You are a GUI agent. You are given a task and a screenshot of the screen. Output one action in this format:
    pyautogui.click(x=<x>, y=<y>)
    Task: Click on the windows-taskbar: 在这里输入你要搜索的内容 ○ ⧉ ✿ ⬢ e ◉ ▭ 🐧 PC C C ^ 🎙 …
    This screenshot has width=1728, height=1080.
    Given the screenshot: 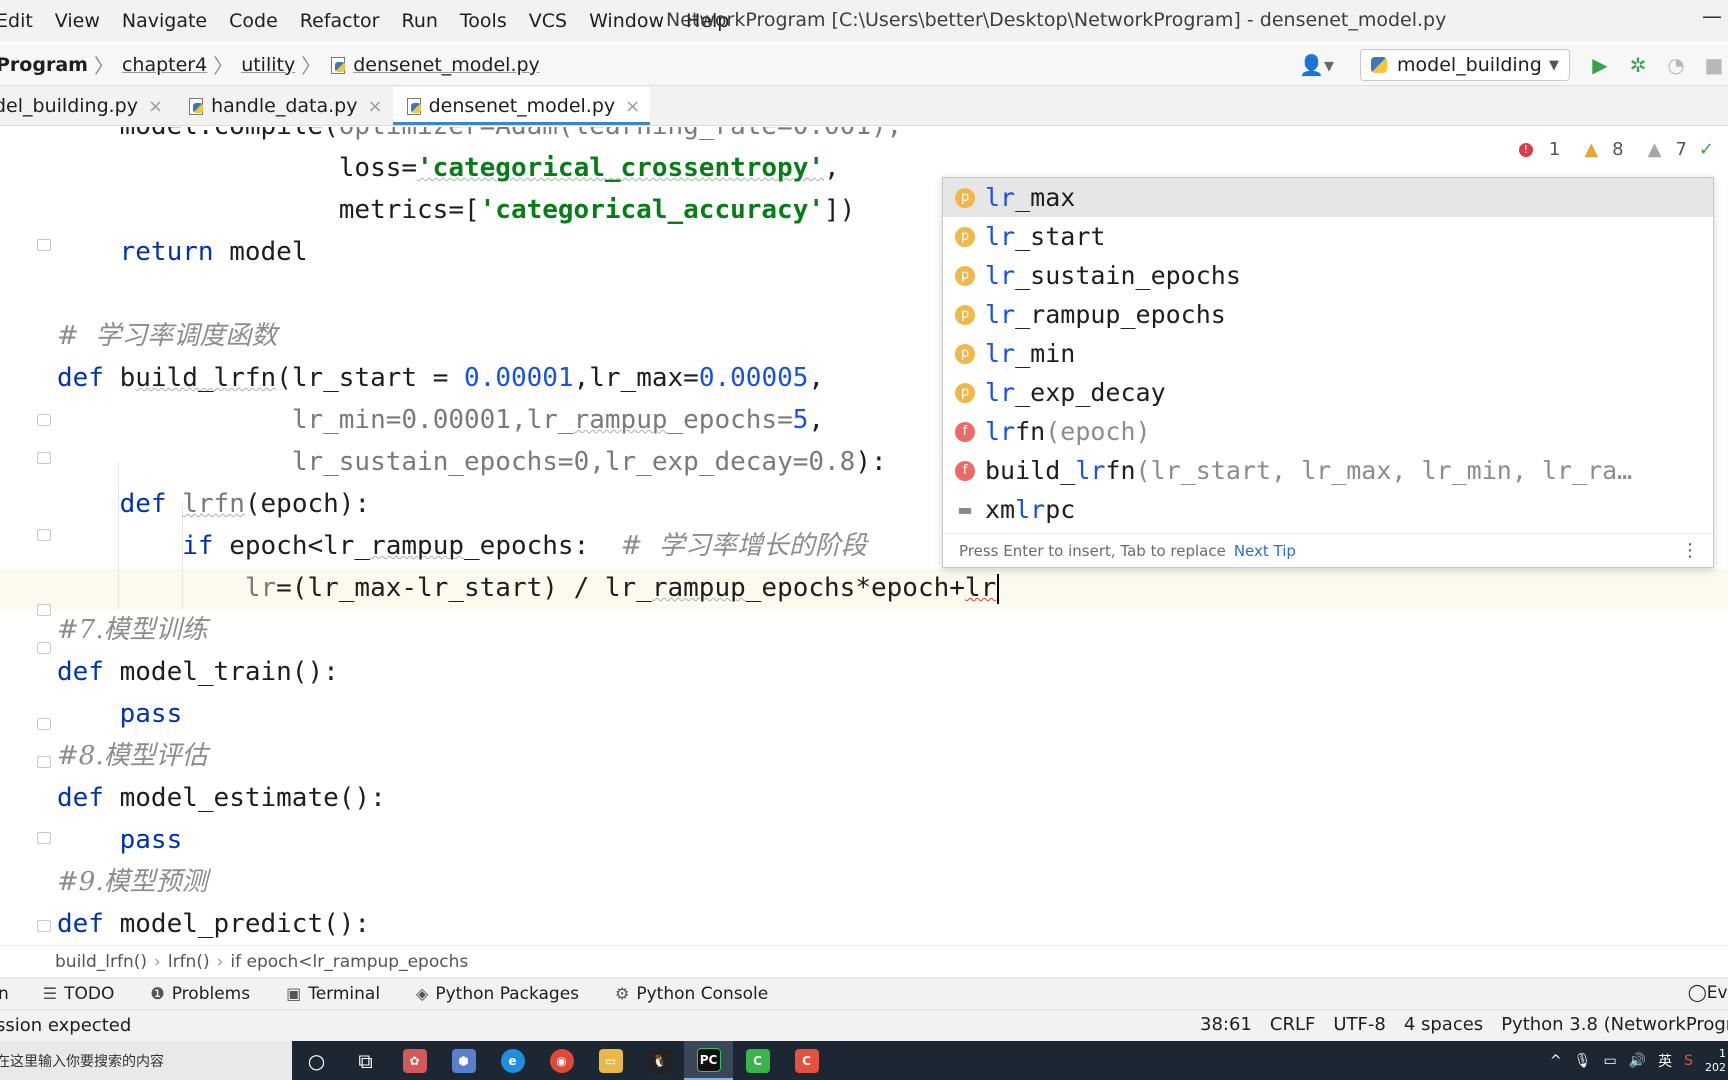 What is the action you would take?
    pyautogui.click(x=864, y=1060)
    